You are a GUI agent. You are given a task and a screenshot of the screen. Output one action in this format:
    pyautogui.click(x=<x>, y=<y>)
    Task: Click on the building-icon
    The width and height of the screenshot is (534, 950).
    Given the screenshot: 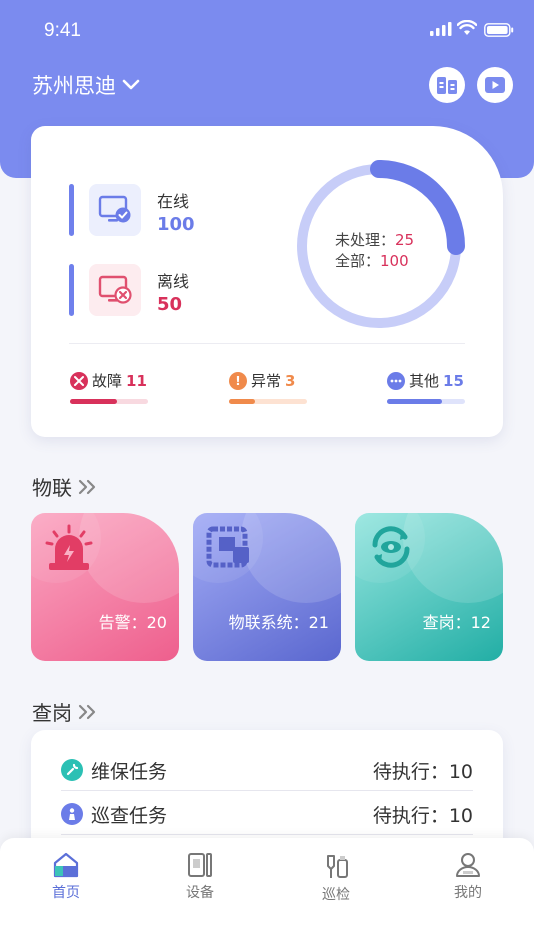 What is the action you would take?
    pyautogui.click(x=447, y=85)
    